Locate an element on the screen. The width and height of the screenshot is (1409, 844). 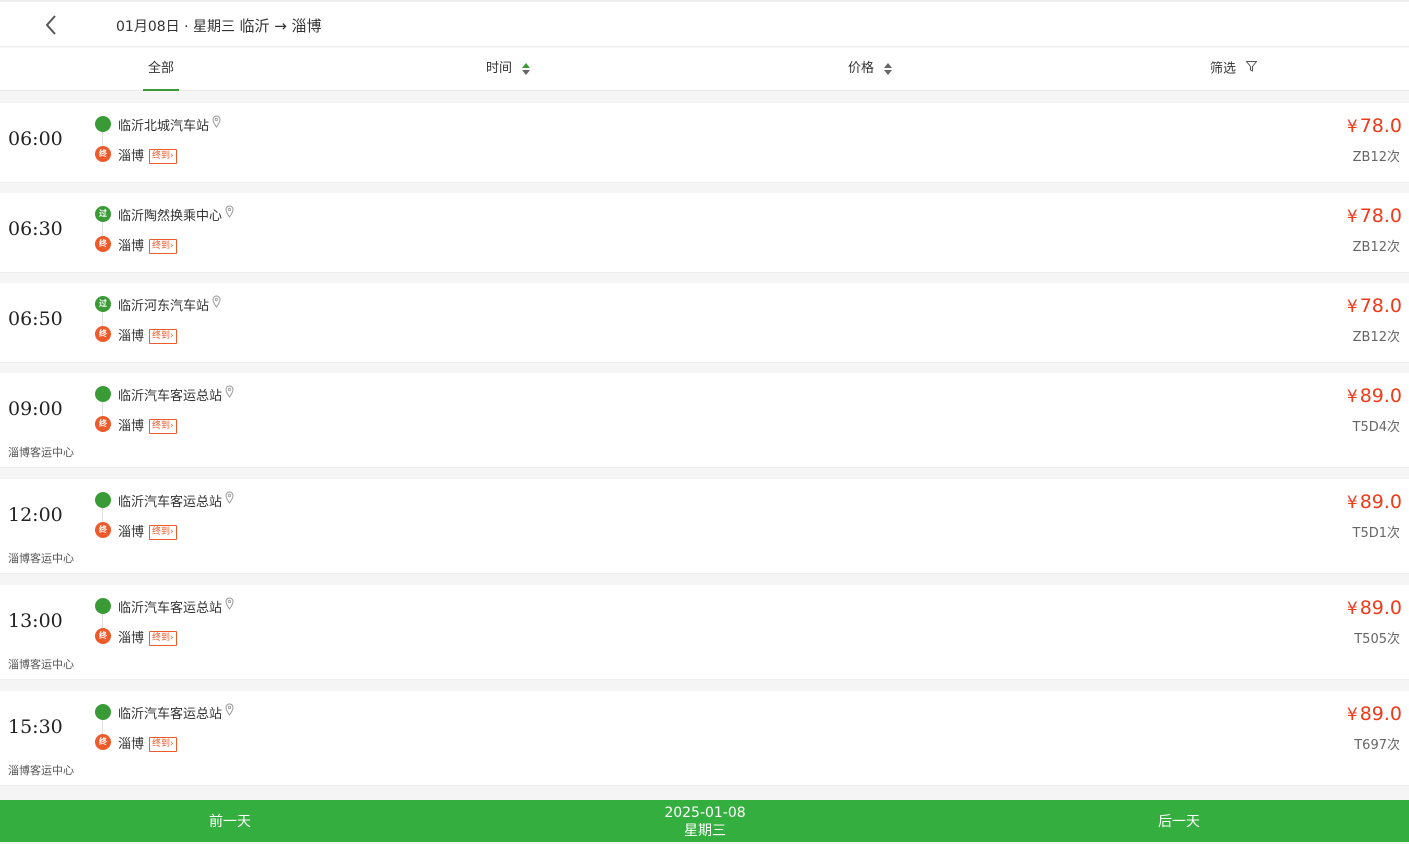
departure-time: 06:30 is located at coordinates (35, 229).